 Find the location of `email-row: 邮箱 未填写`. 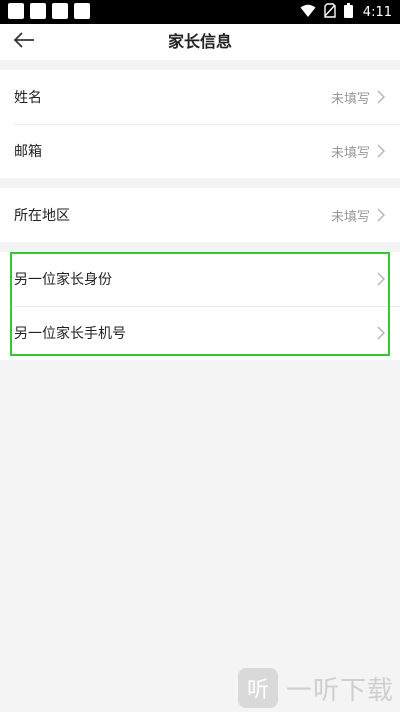

email-row: 邮箱 未填写 is located at coordinates (200, 151).